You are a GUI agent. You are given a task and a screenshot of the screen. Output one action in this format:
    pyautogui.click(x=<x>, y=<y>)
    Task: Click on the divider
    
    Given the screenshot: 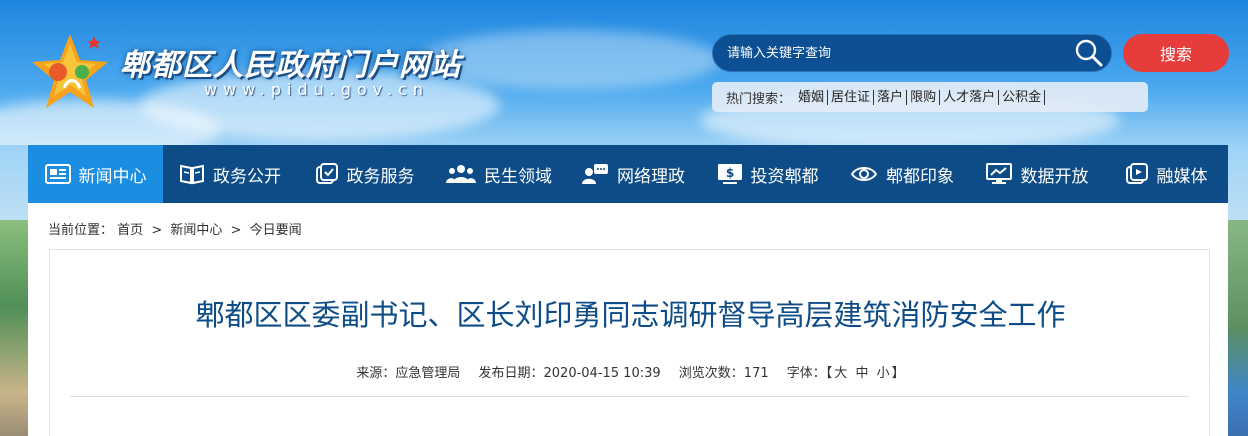 What is the action you would take?
    pyautogui.click(x=629, y=396)
    